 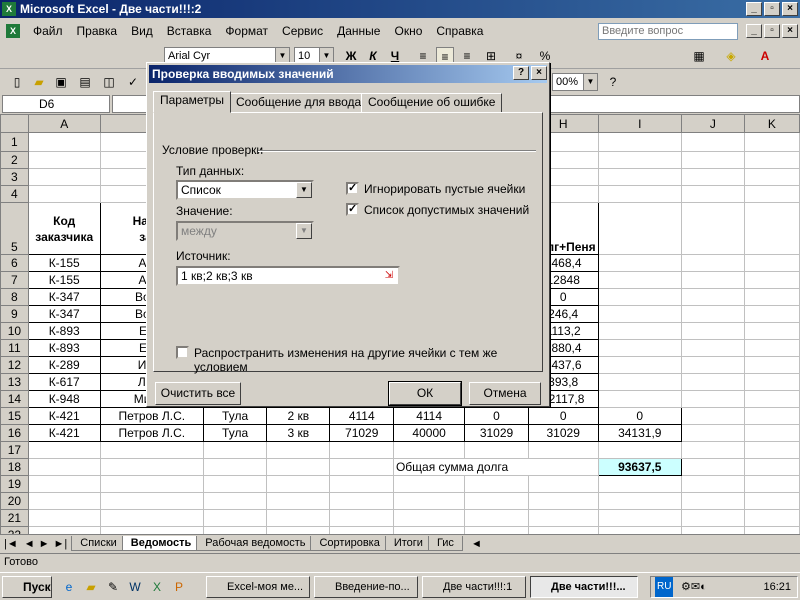 I want to click on cell-customer-code: К-289, so click(x=64, y=365).